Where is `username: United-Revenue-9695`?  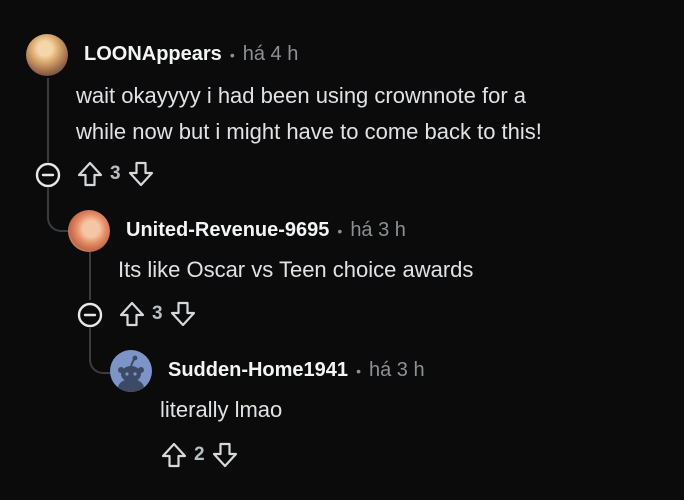
username: United-Revenue-9695 is located at coordinates (227, 230).